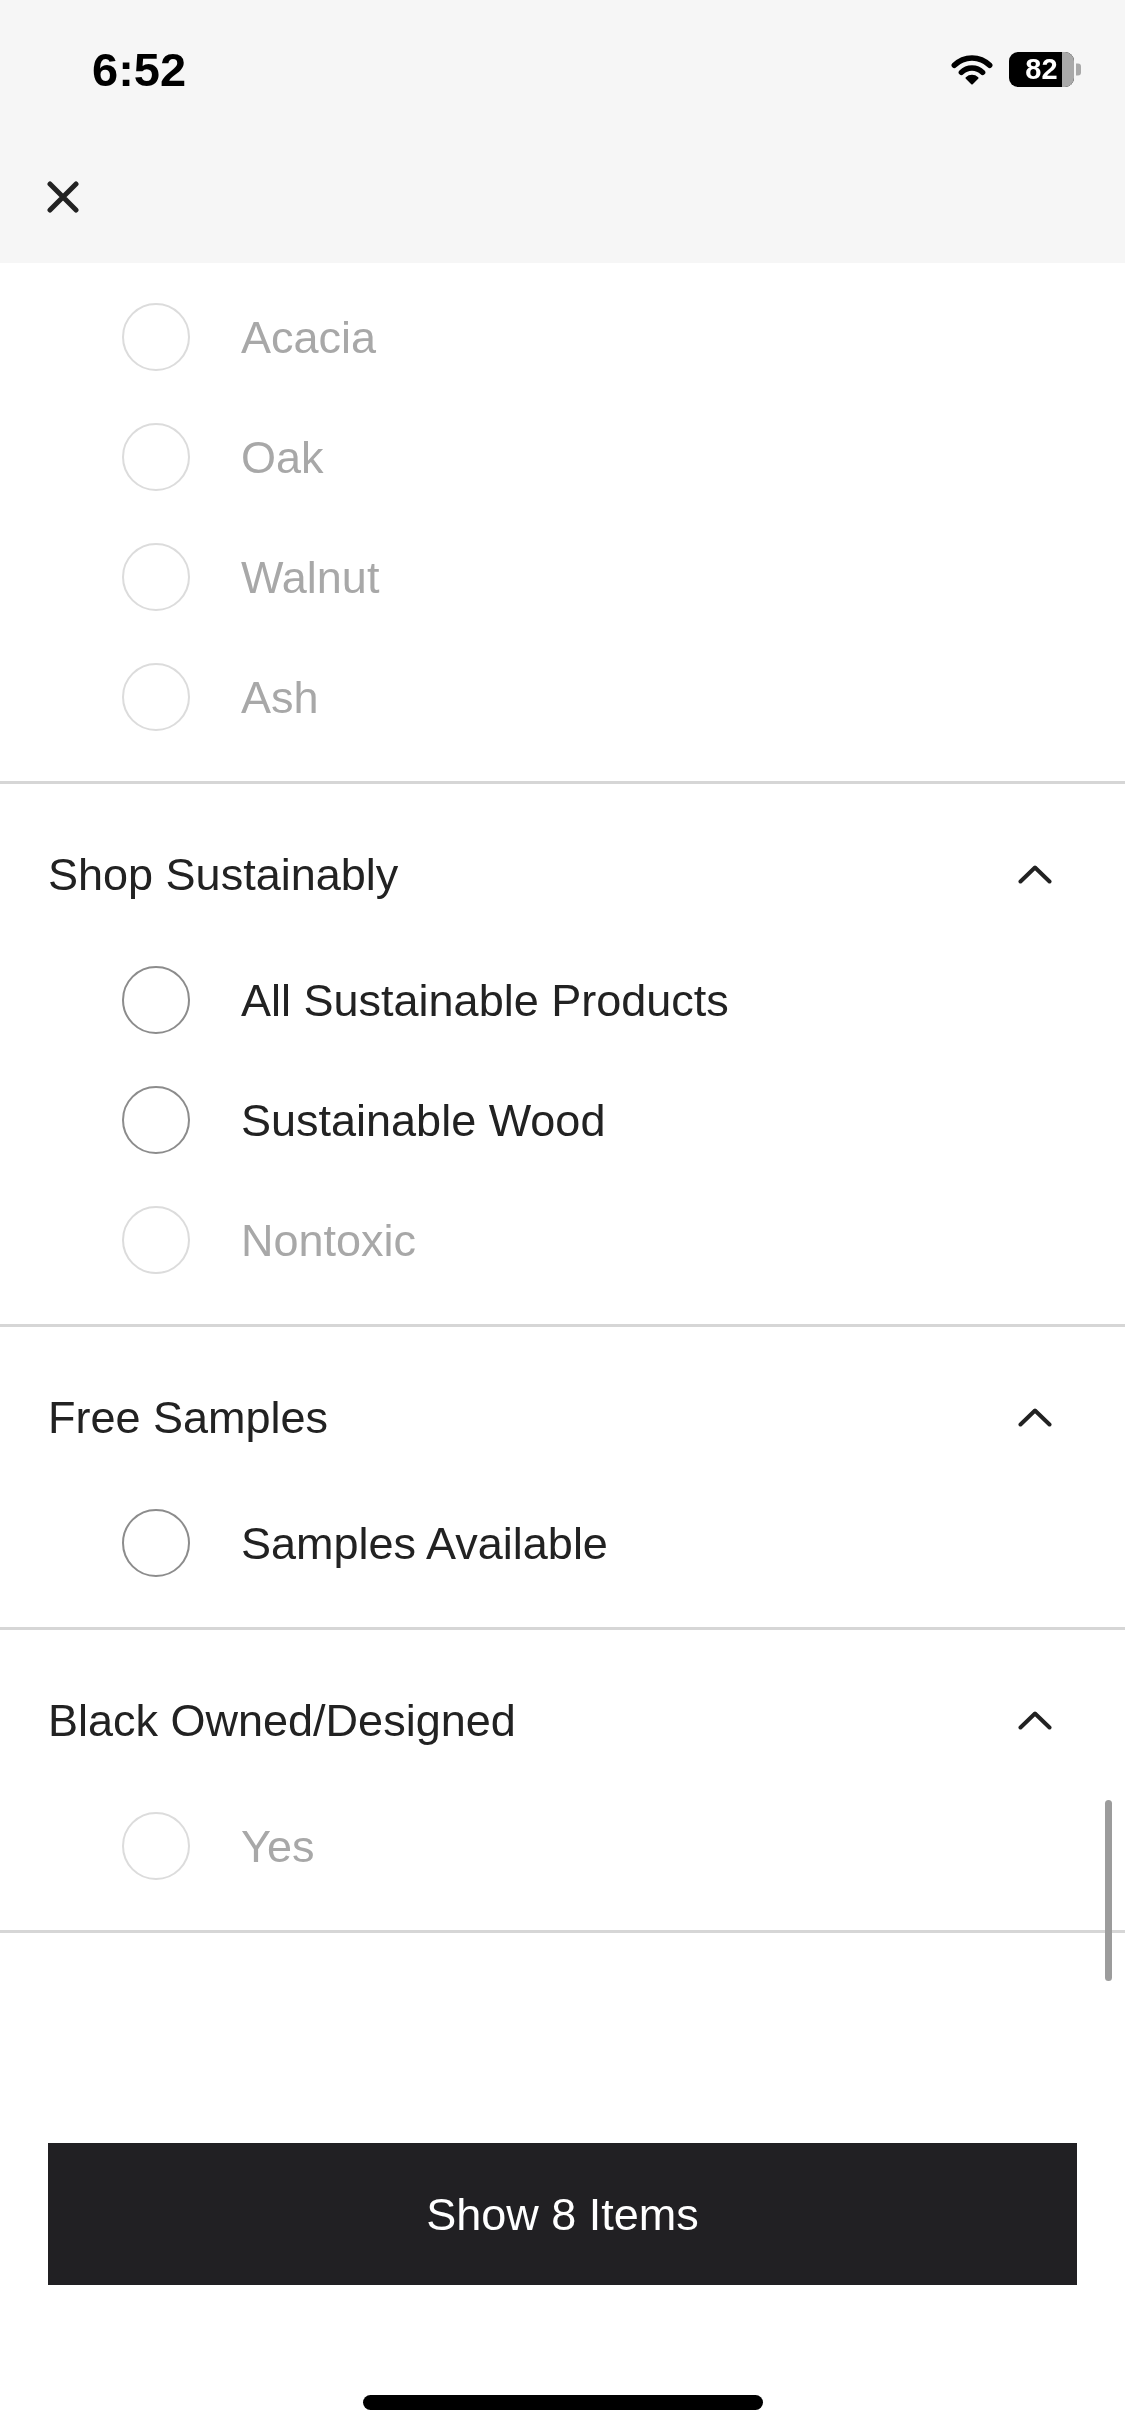  Describe the element at coordinates (562, 2214) in the screenshot. I see `show-items-button: Show 8 Items` at that location.